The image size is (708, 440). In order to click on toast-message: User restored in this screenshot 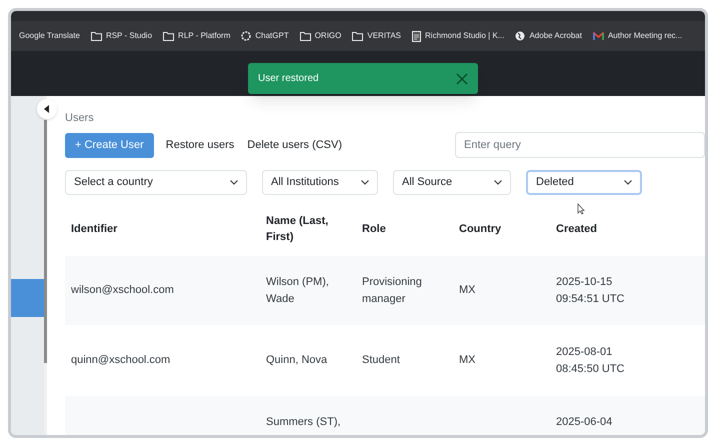, I will do `click(288, 79)`.